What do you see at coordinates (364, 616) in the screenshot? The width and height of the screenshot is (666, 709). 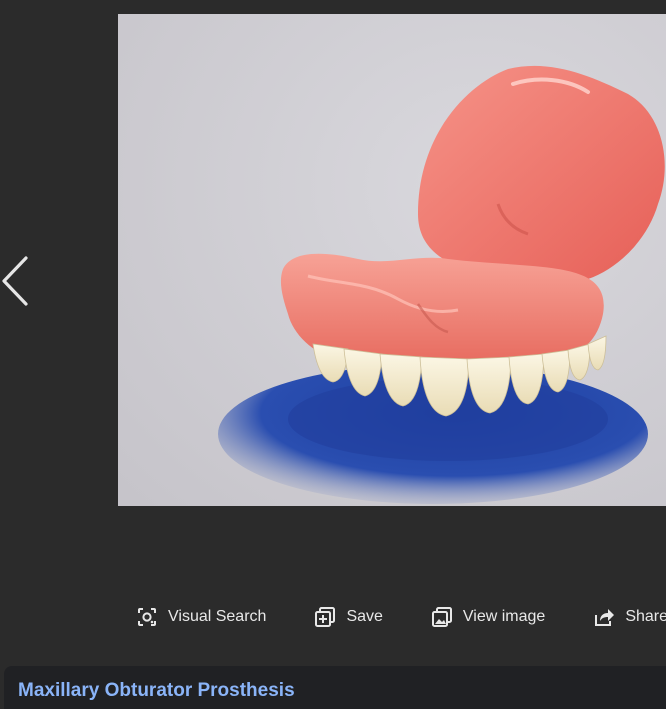 I see `save-label: Save` at bounding box center [364, 616].